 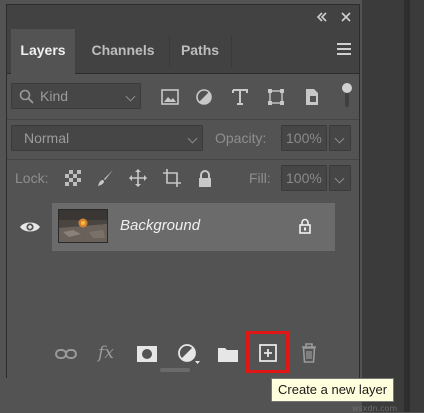 What do you see at coordinates (204, 97) in the screenshot?
I see `adjustment-filter-icon` at bounding box center [204, 97].